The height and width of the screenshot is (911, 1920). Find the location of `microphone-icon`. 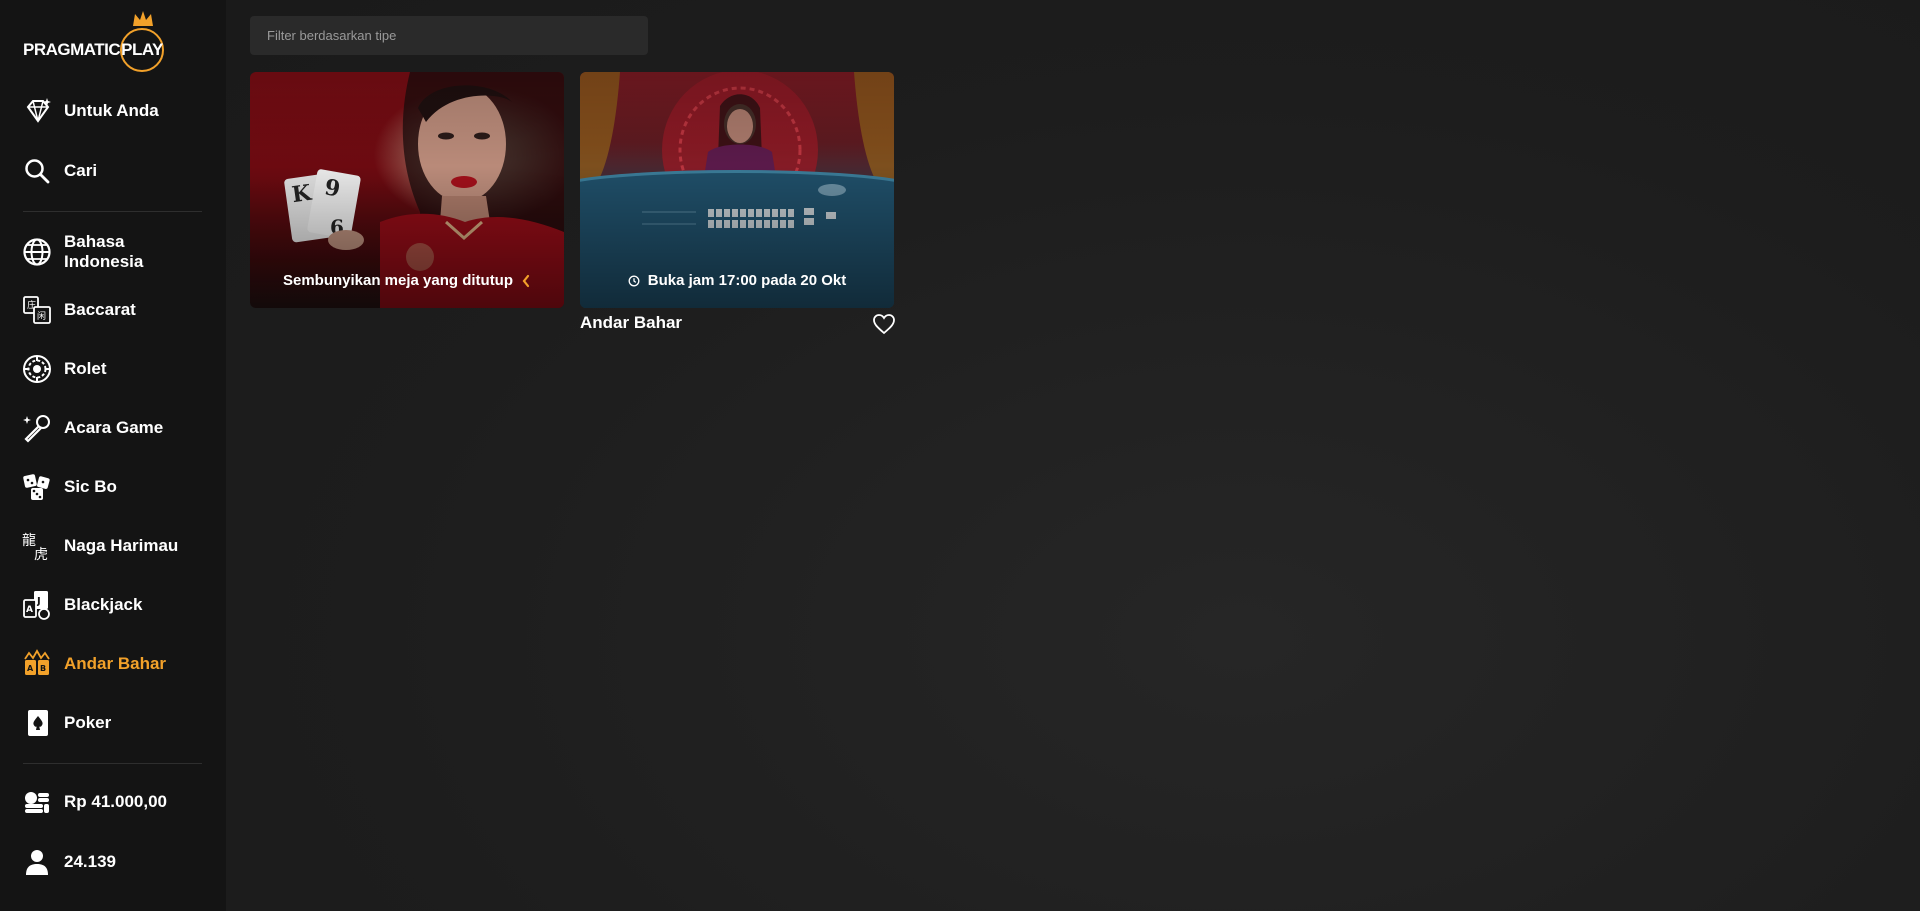

microphone-icon is located at coordinates (37, 428).